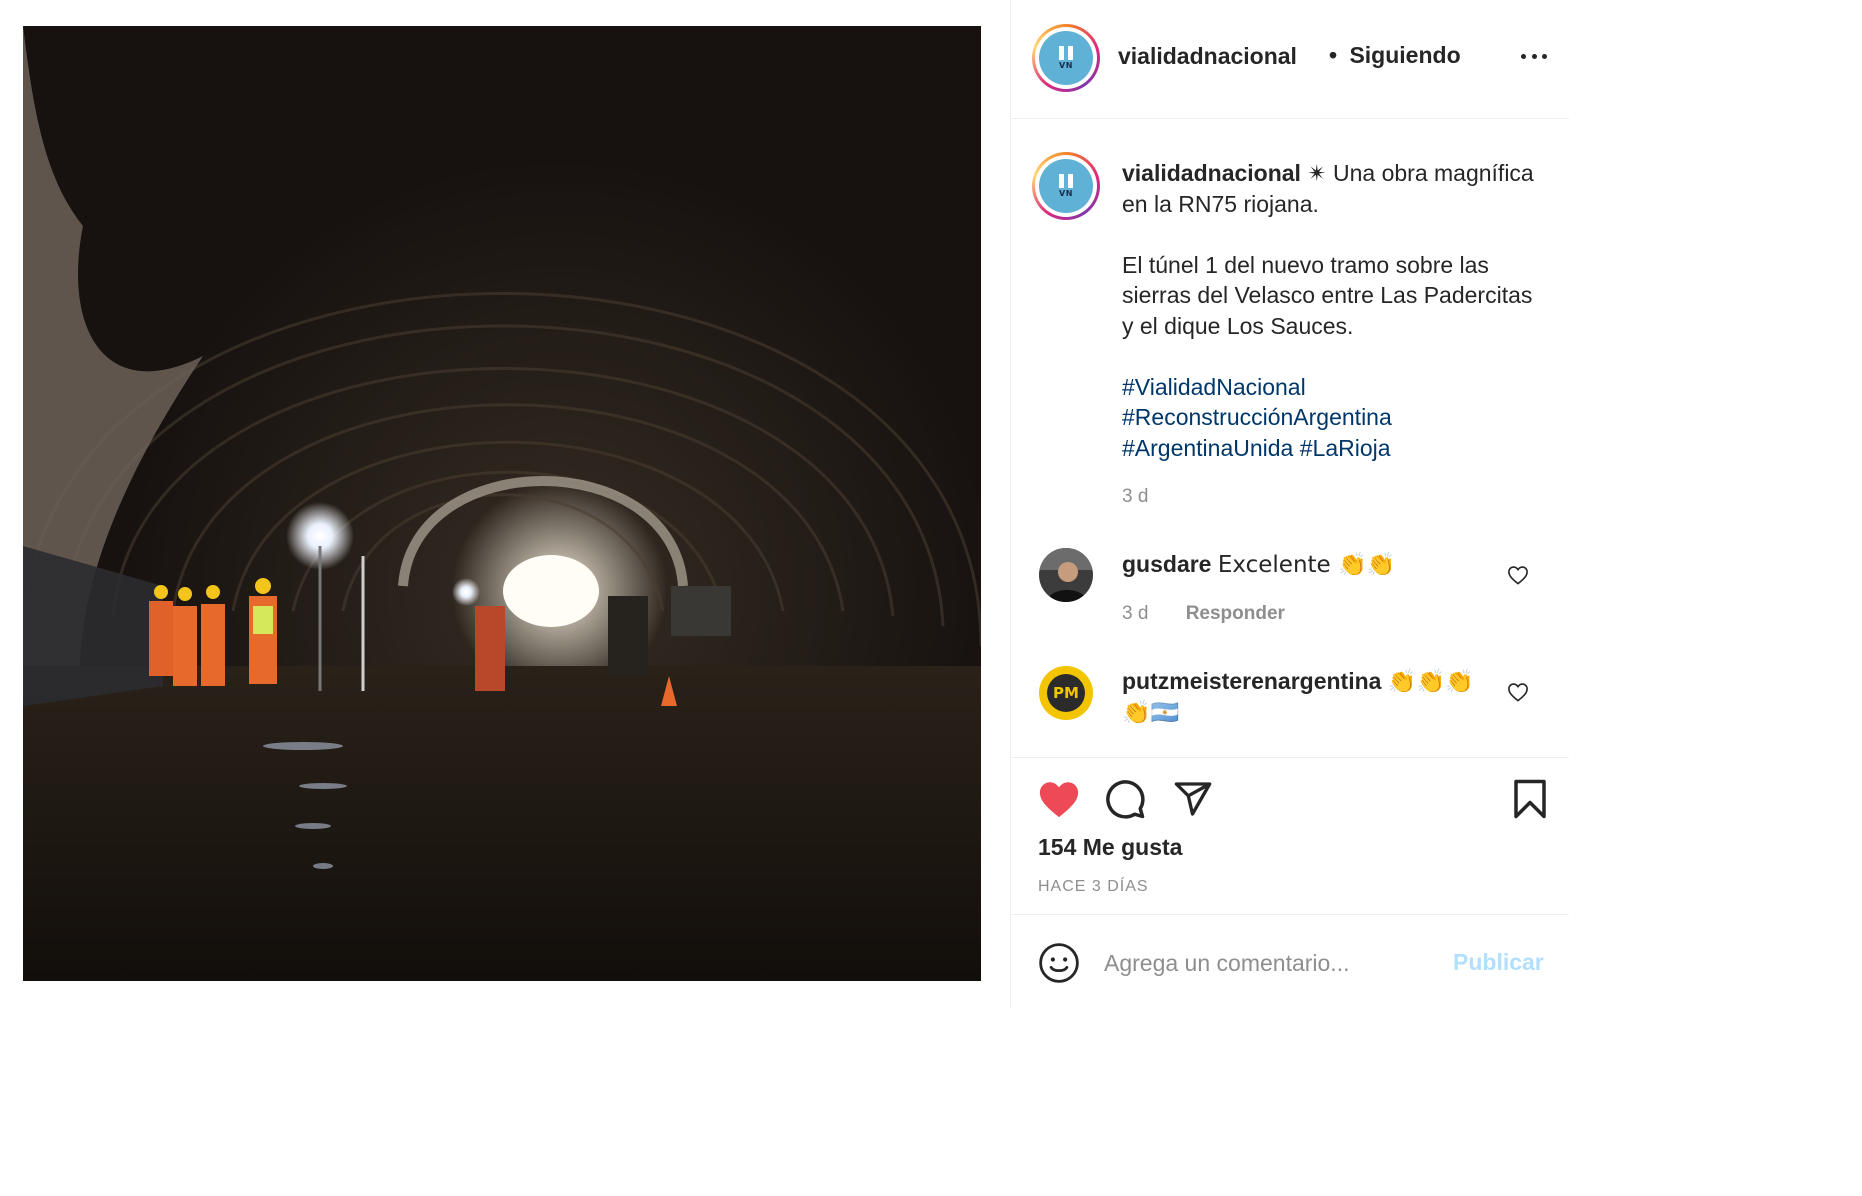 This screenshot has height=1196, width=1862. Describe the element at coordinates (1290, 836) in the screenshot. I see `post-actions: 154 Me gusta HACE 3 DÍAS` at that location.